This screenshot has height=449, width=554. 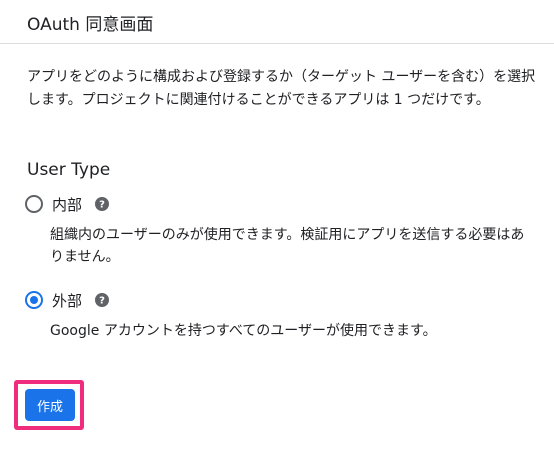 What do you see at coordinates (243, 331) in the screenshot?
I see `option-description-external: Google アカウントを持つすべてのユーザーが使用できます。` at bounding box center [243, 331].